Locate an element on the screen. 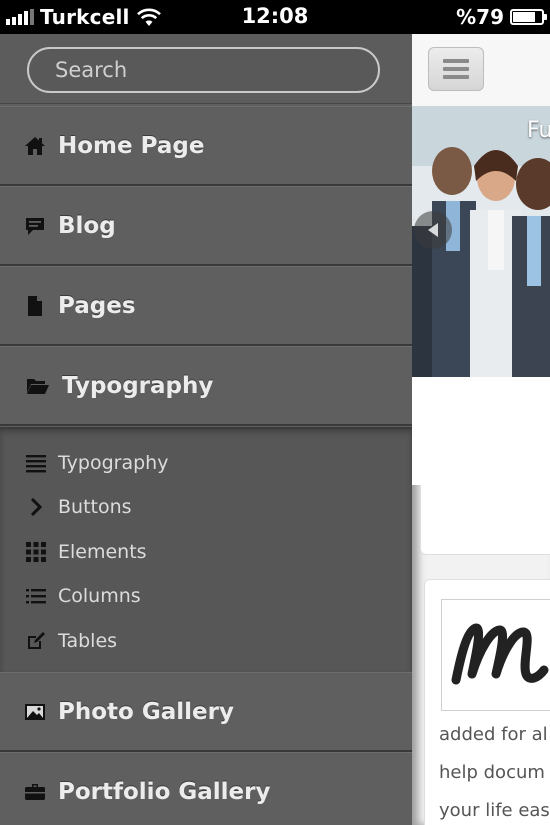  search-box is located at coordinates (203, 70).